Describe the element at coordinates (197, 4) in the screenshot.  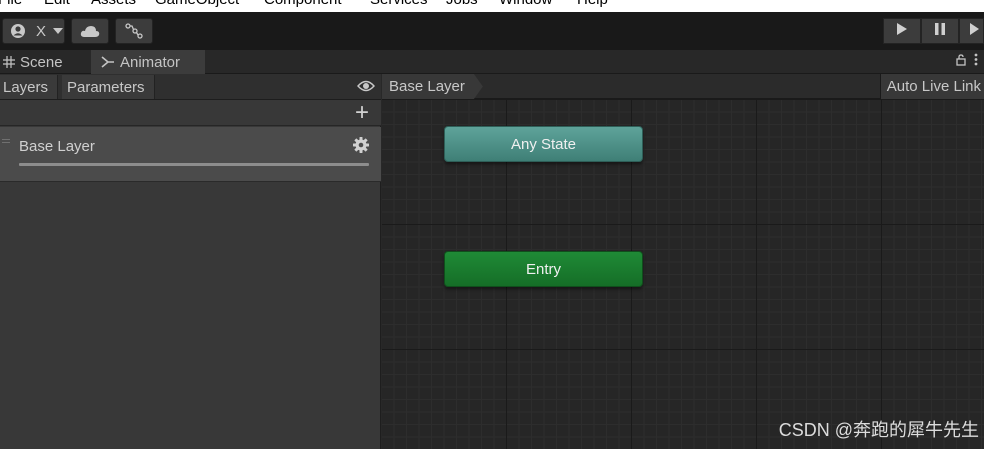
I see `menu-gameobject: GameObject` at that location.